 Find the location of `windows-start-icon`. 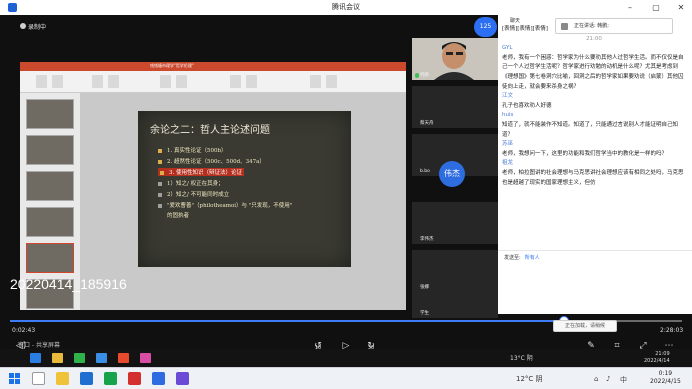

windows-start-icon is located at coordinates (15, 379).